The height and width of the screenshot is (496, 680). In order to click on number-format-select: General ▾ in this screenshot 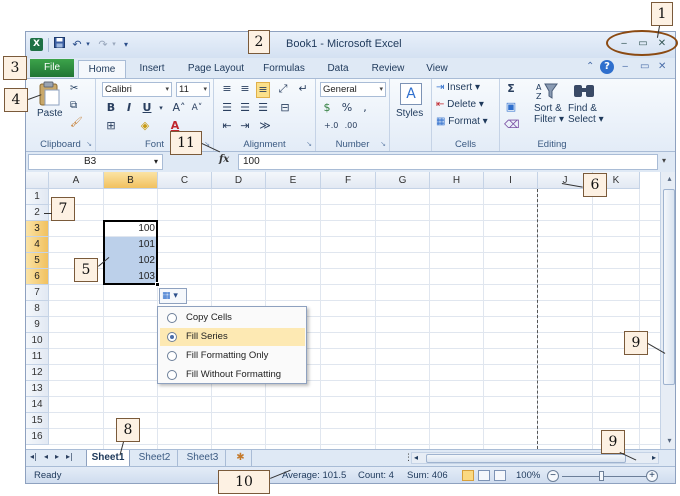, I will do `click(353, 89)`.